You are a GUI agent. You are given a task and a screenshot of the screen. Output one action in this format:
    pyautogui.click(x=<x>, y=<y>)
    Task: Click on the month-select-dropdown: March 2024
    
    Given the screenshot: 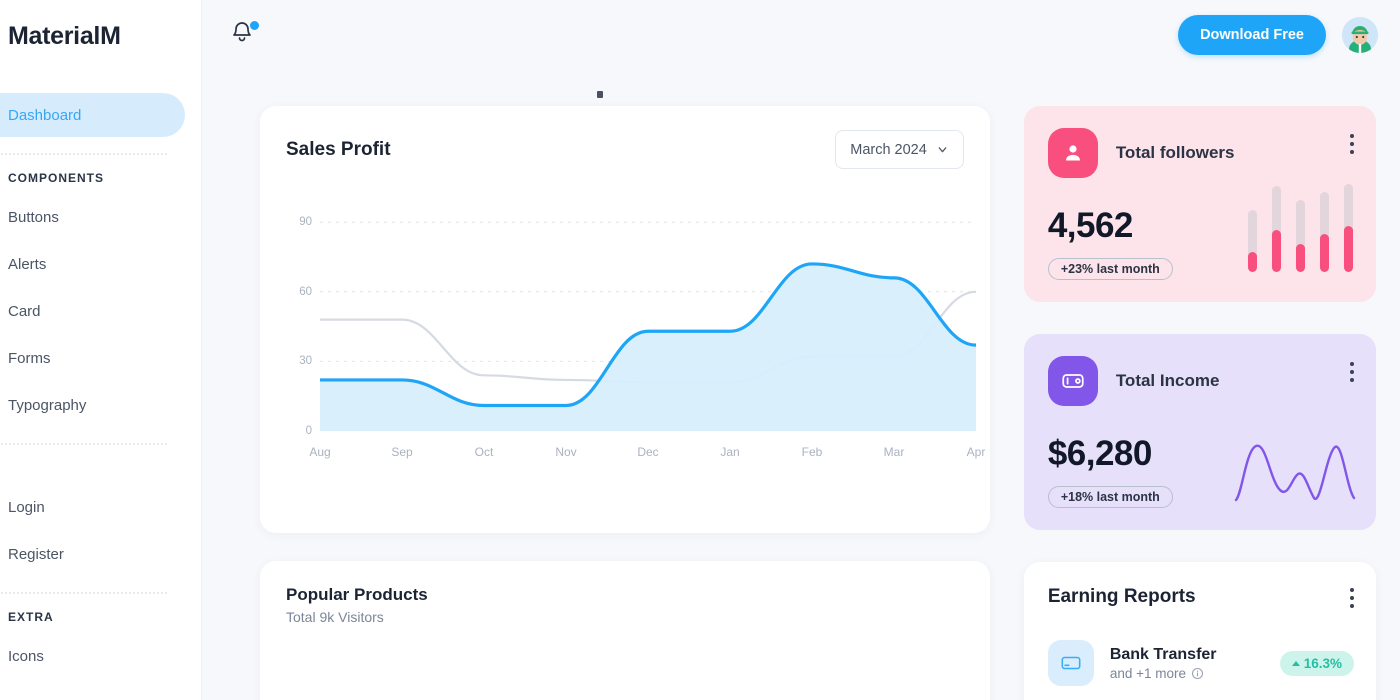 What is the action you would take?
    pyautogui.click(x=899, y=149)
    